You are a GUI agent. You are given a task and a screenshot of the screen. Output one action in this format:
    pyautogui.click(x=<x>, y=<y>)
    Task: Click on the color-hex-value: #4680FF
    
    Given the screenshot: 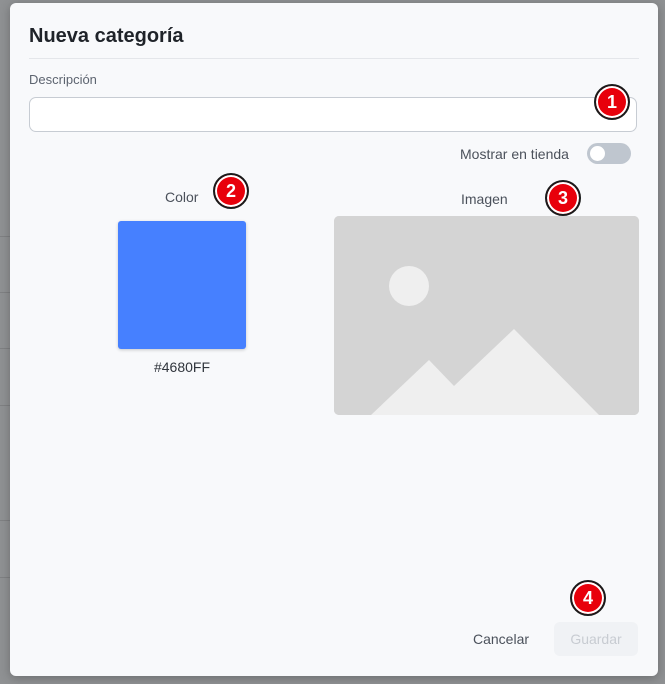 What is the action you would take?
    pyautogui.click(x=182, y=367)
    